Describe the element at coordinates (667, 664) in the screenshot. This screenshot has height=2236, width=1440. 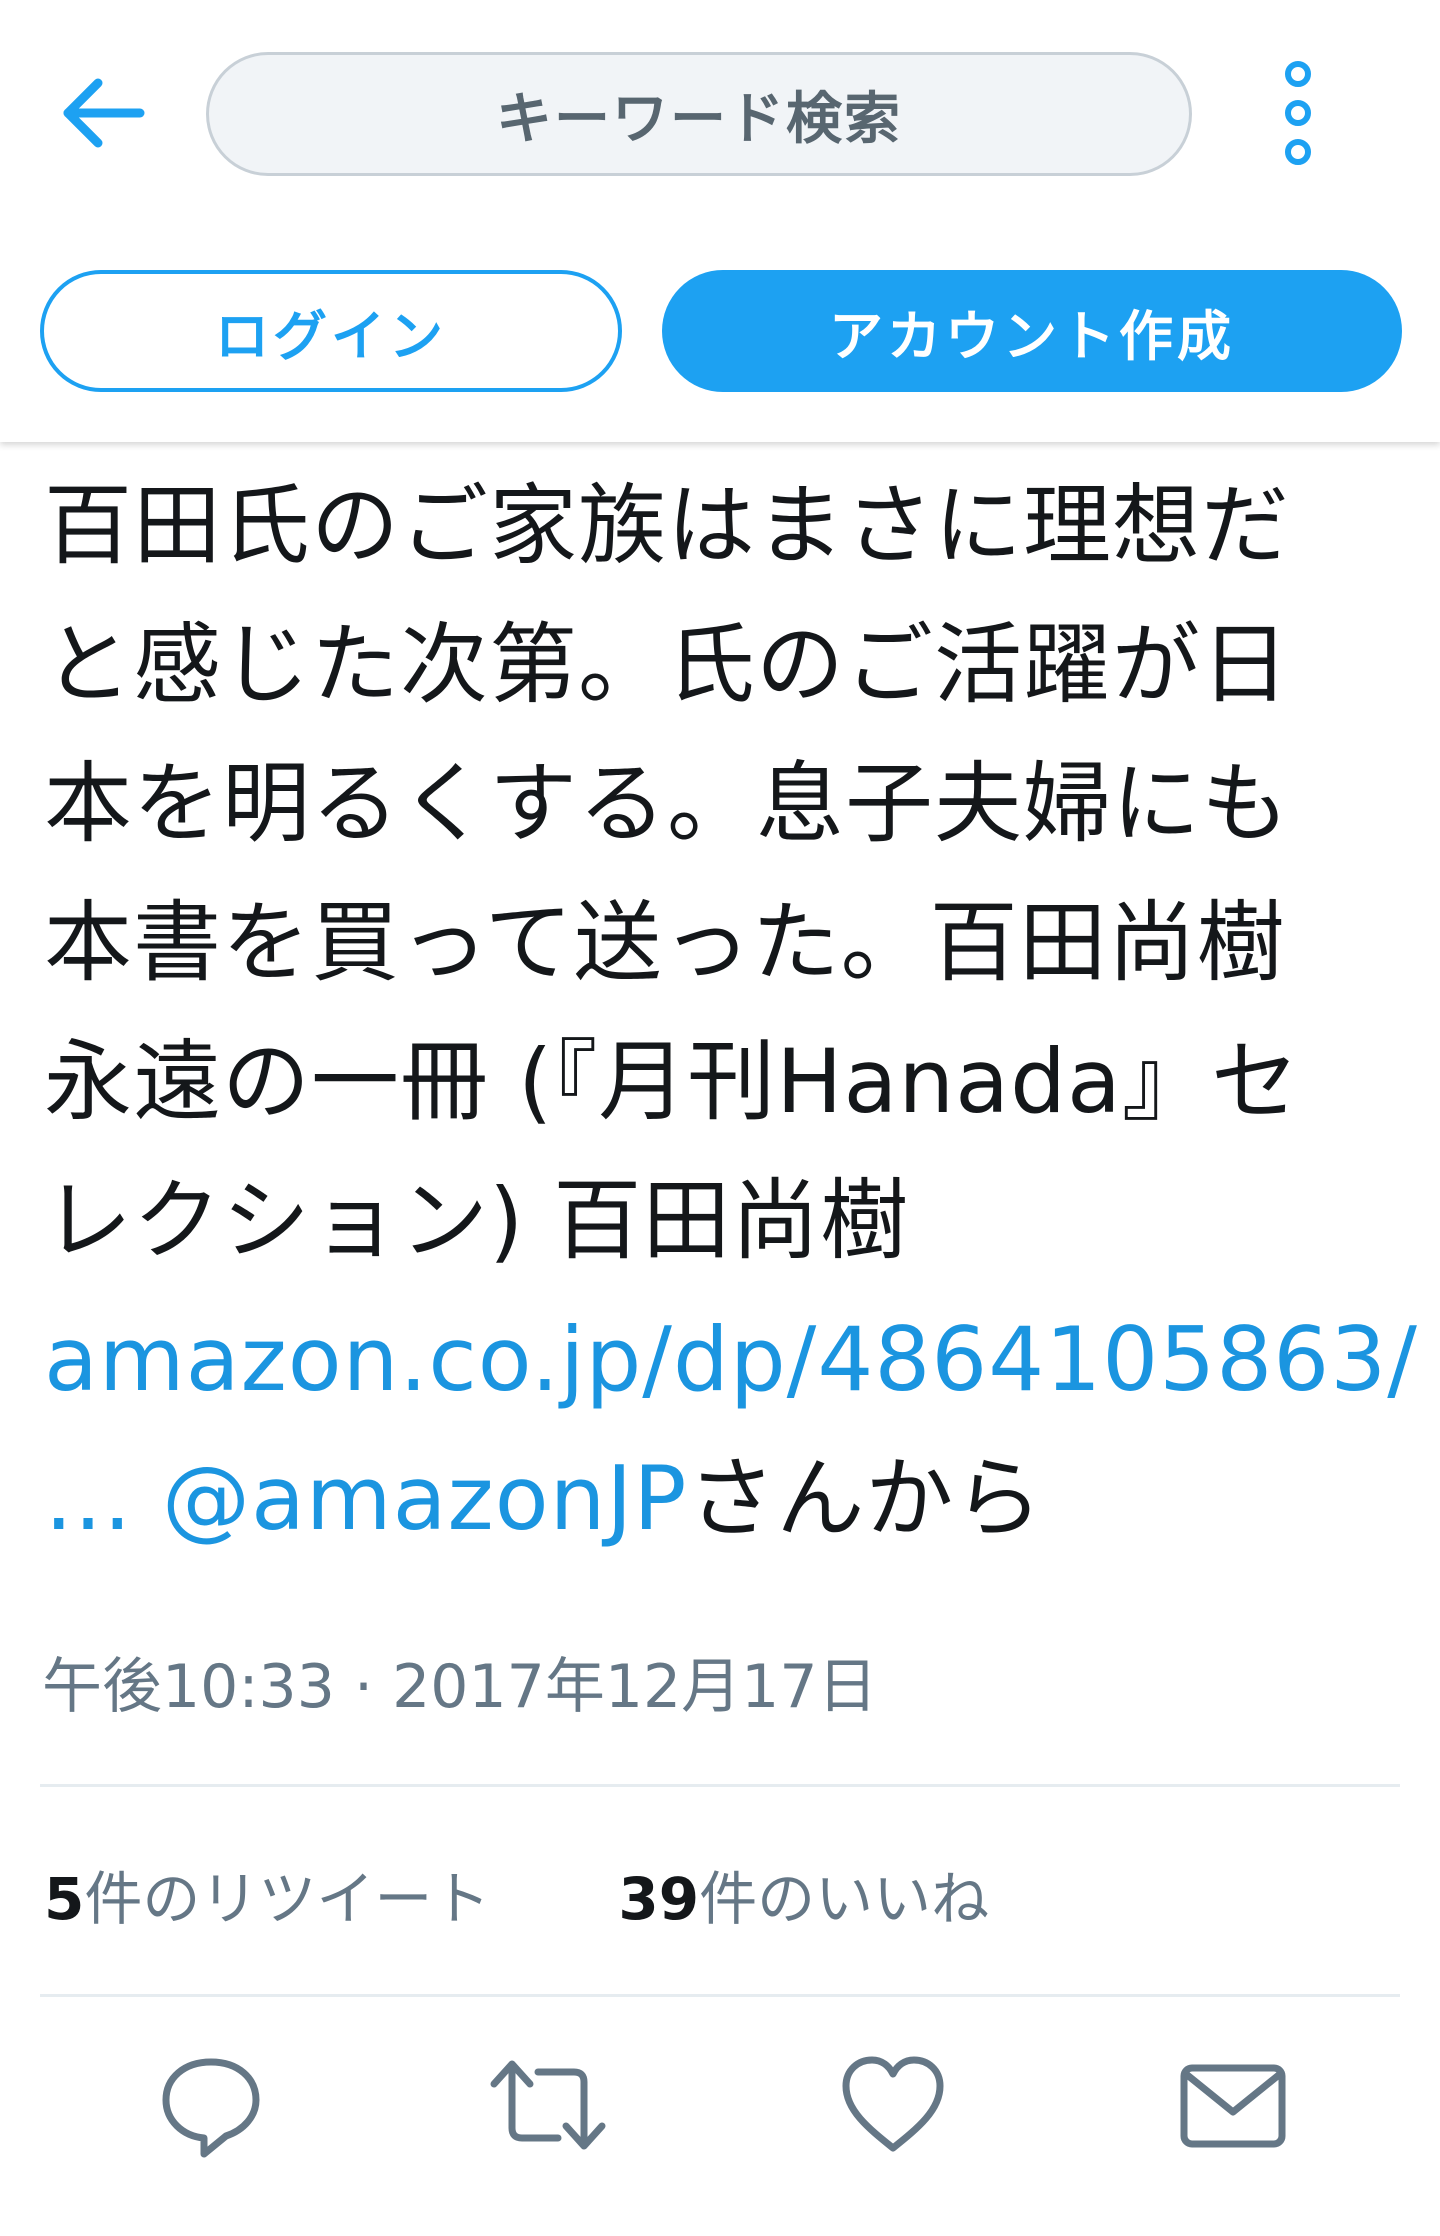
I see `tweet-text-line: と感じた次第。氏のご活躍が日` at that location.